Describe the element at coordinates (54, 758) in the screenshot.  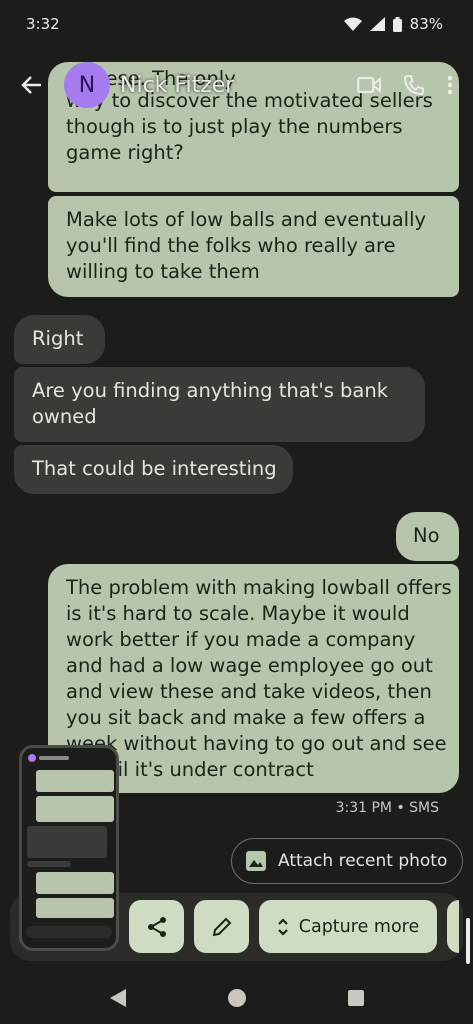
I see `thumbnail-title` at that location.